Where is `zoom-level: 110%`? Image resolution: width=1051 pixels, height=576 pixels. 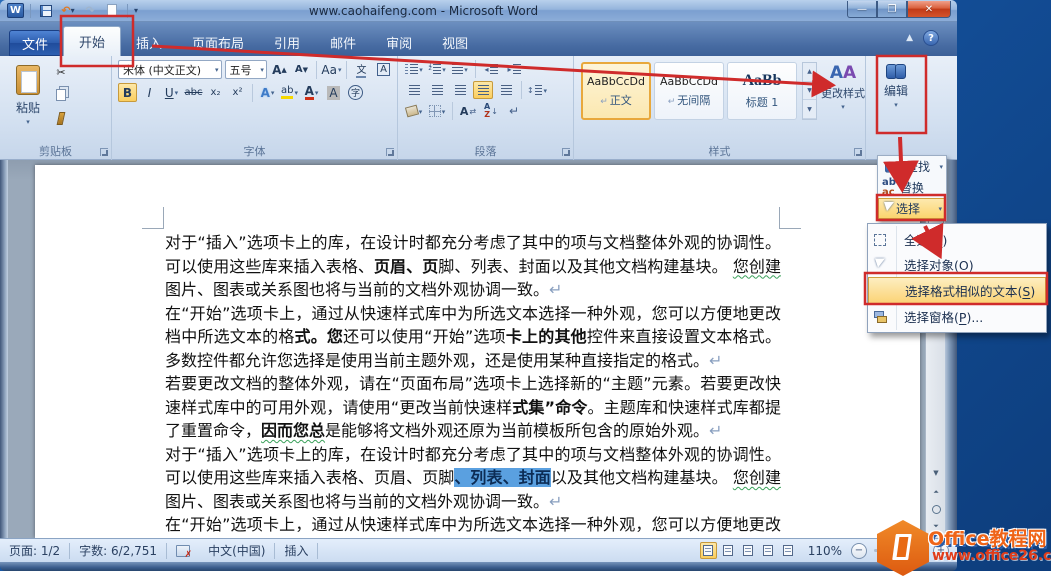
zoom-level: 110% is located at coordinates (825, 551).